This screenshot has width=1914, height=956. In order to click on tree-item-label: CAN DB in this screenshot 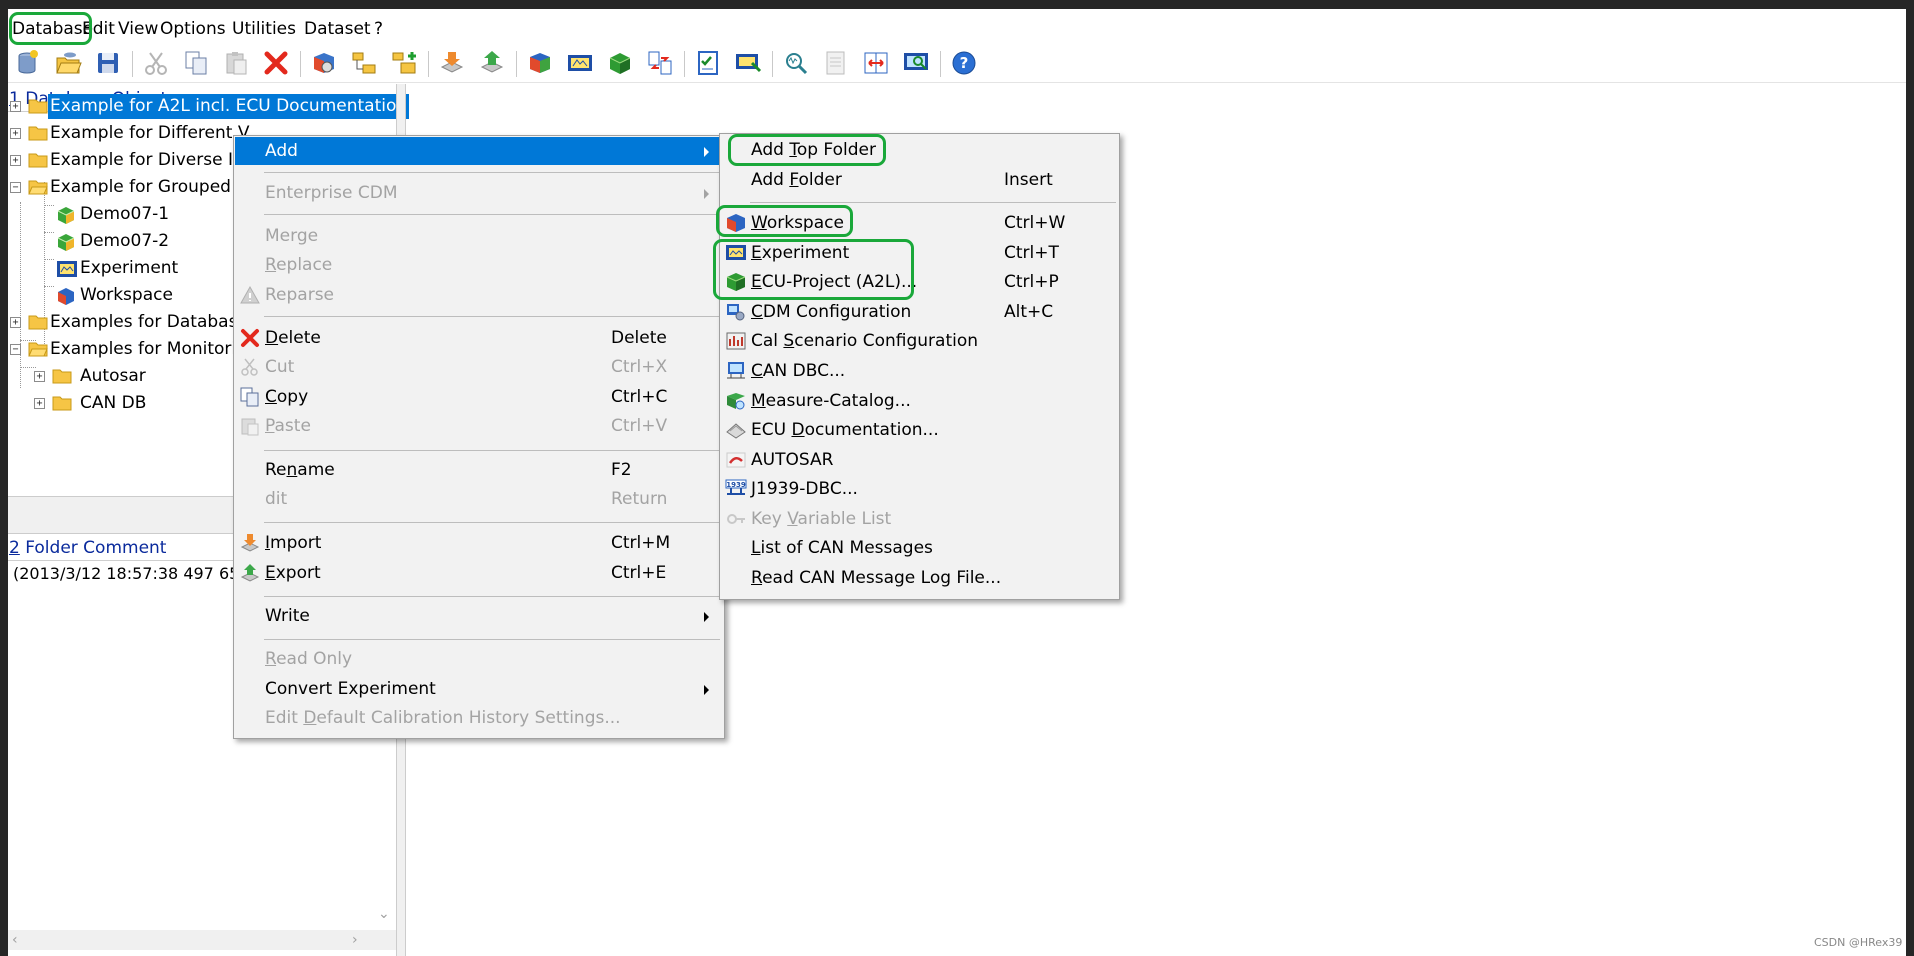, I will do `click(113, 403)`.